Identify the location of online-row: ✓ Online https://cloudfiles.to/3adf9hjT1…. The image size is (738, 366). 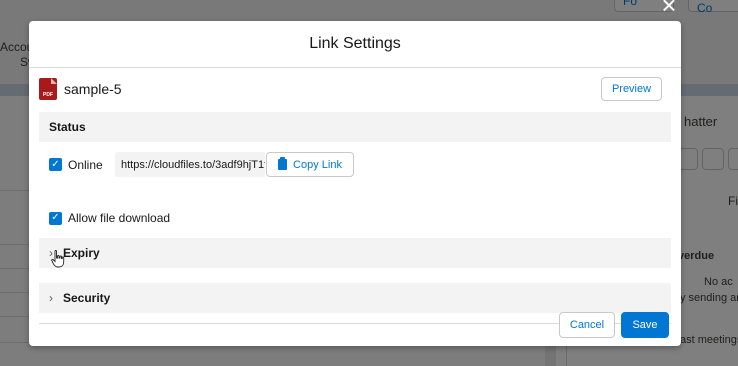
(359, 164).